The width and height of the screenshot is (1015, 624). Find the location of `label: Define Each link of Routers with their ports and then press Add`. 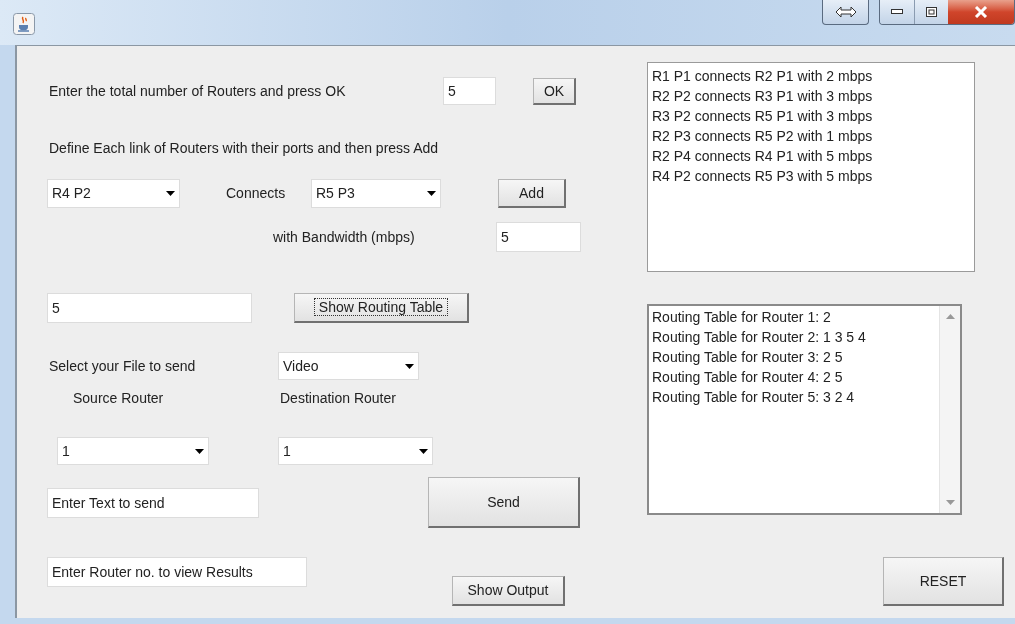

label: Define Each link of Routers with their ports and then press Add is located at coordinates (244, 148).